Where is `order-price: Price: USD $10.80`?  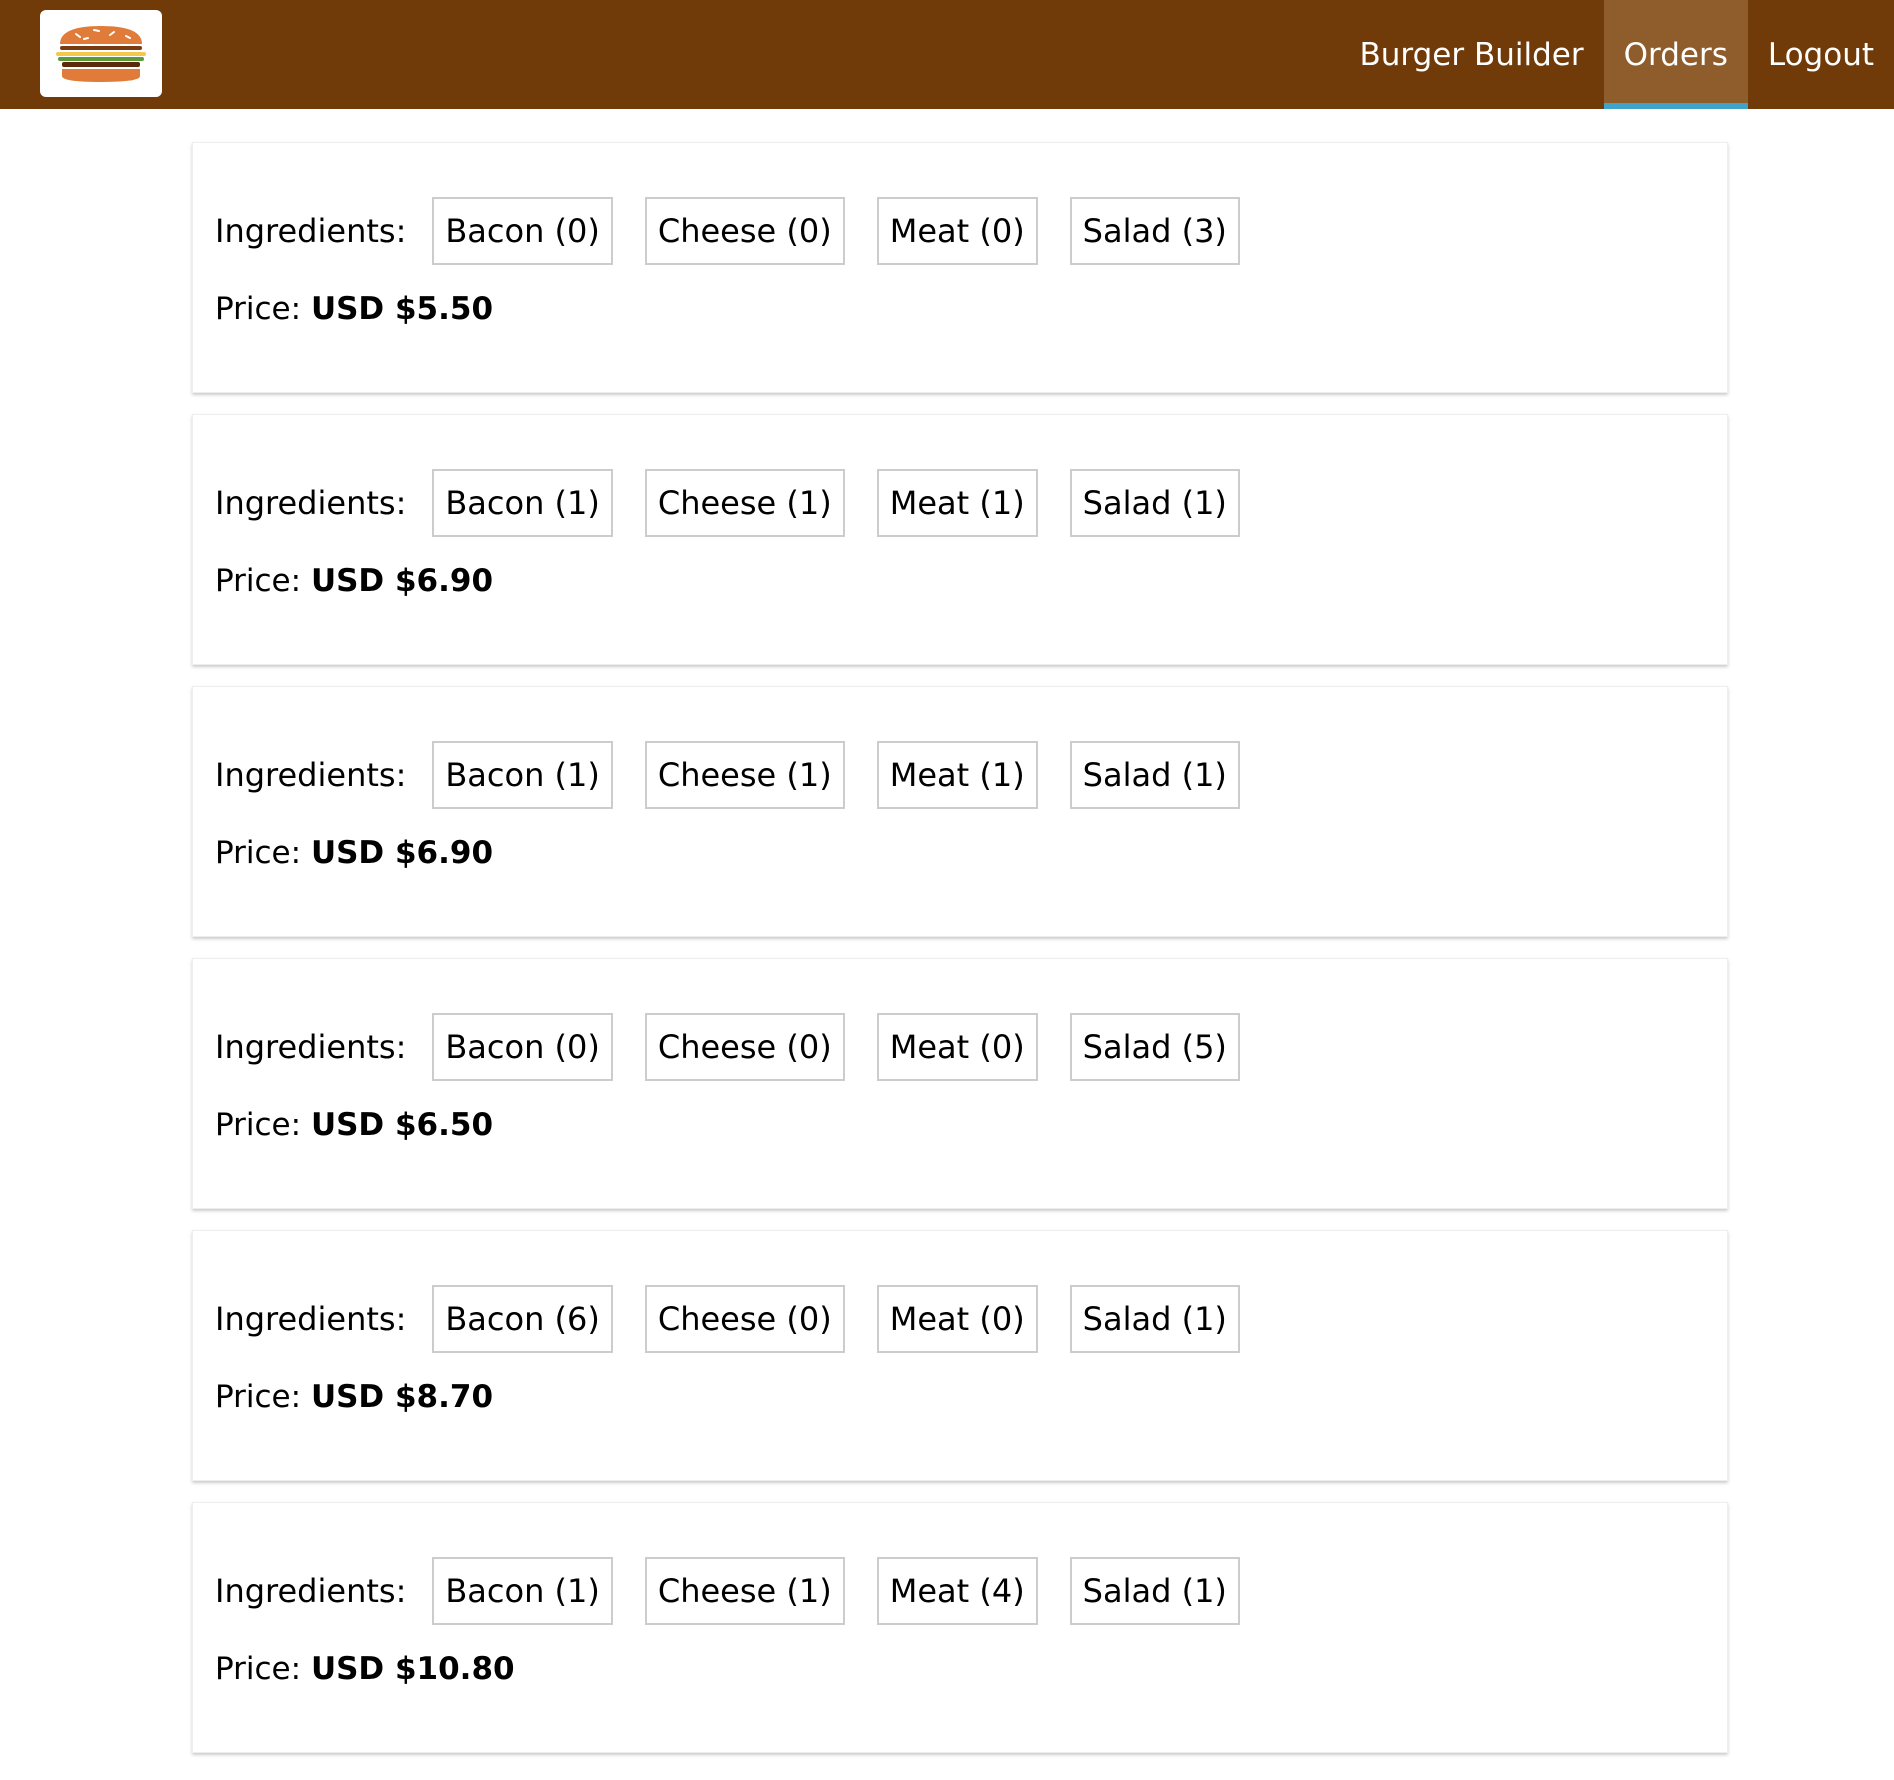
order-price: Price: USD $10.80 is located at coordinates (365, 1669).